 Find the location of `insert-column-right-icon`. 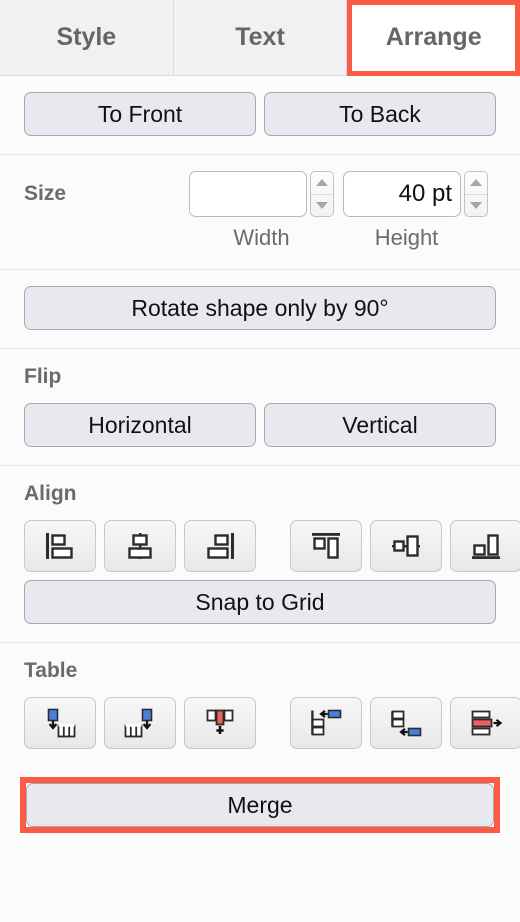

insert-column-right-icon is located at coordinates (140, 723).